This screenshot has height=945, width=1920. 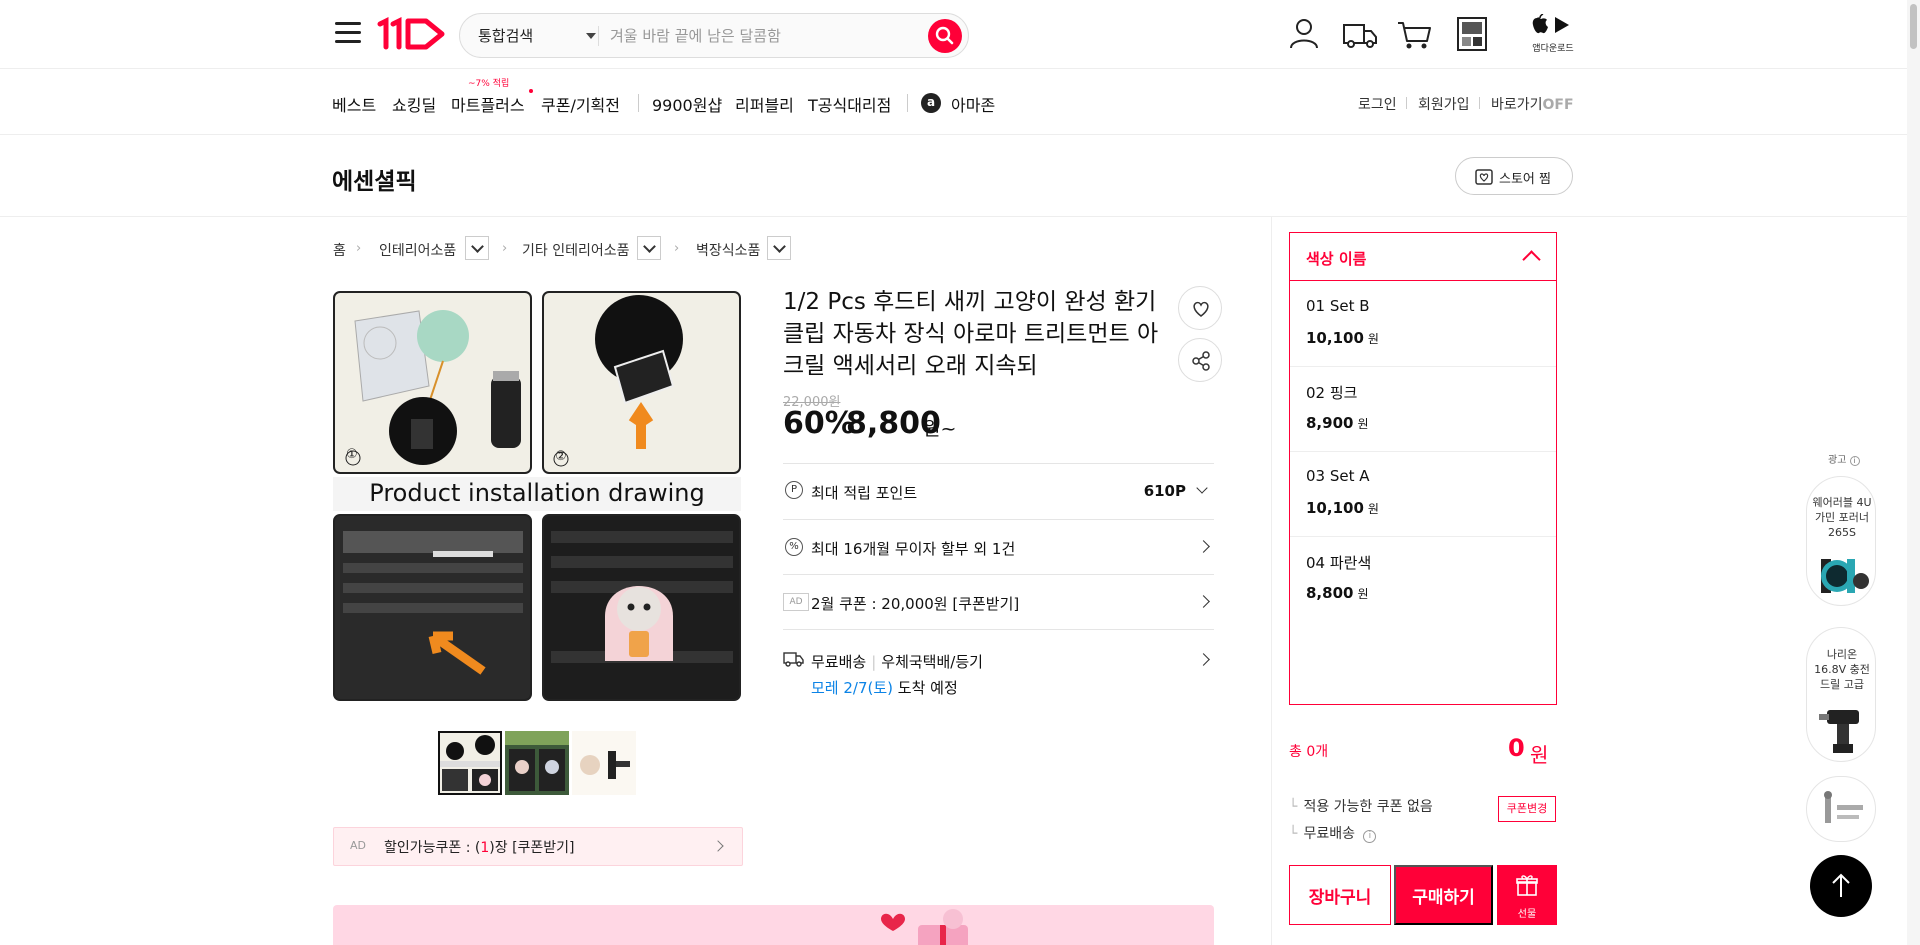 I want to click on login-link: 로그인, so click(x=1377, y=104).